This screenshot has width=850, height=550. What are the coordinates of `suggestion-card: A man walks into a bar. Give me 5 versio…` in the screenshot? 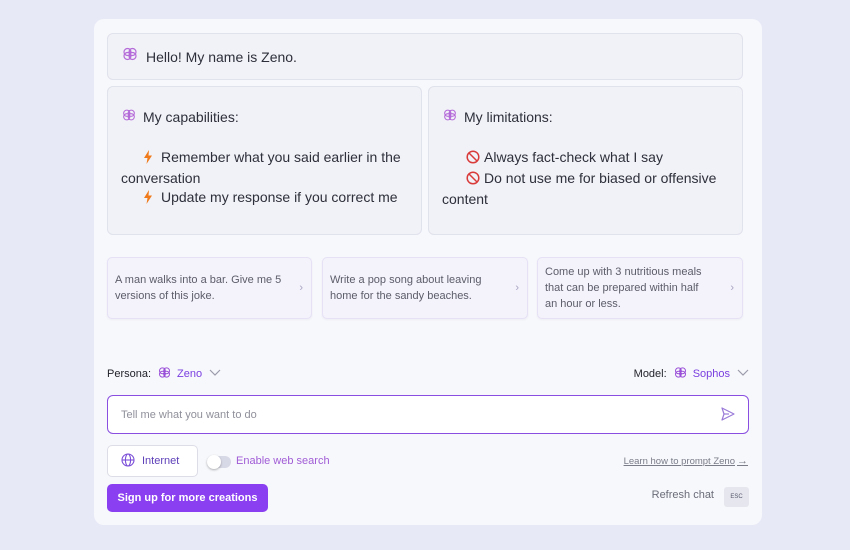 It's located at (209, 288).